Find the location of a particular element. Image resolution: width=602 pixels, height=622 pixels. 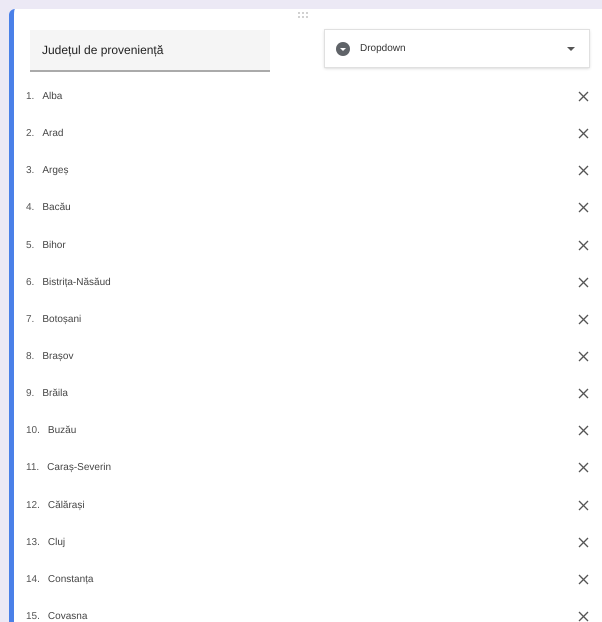

question-title-field: Județul de proveniență is located at coordinates (150, 51).